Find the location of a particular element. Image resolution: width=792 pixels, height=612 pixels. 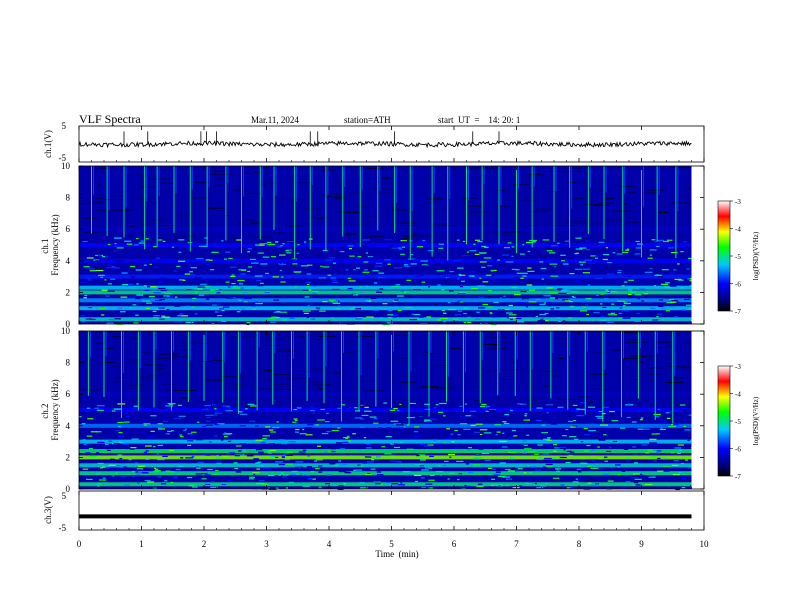

frequency-band is located at coordinates (385, 245).